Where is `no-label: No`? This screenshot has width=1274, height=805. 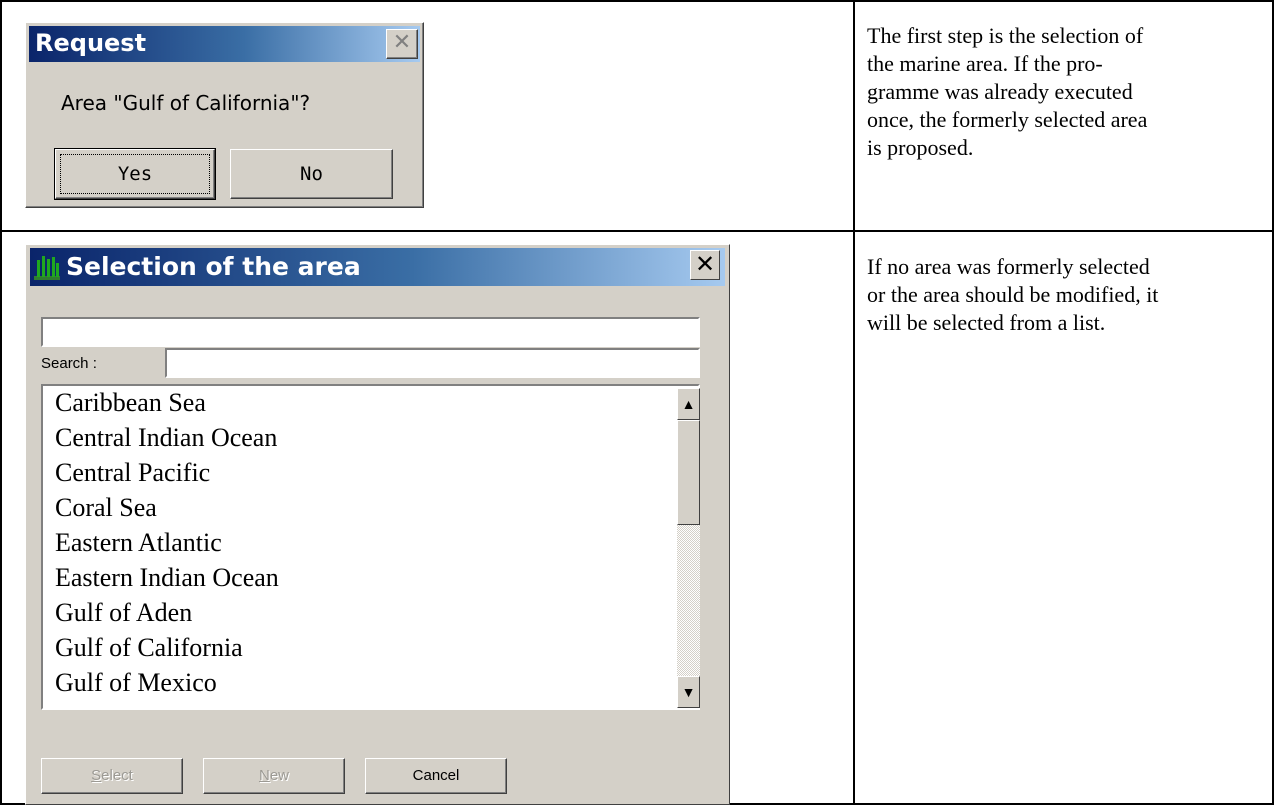 no-label: No is located at coordinates (311, 174).